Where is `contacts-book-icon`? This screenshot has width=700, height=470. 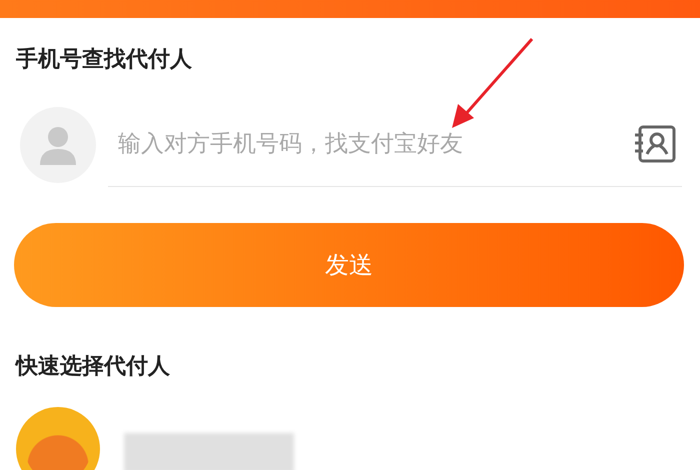 contacts-book-icon is located at coordinates (656, 144).